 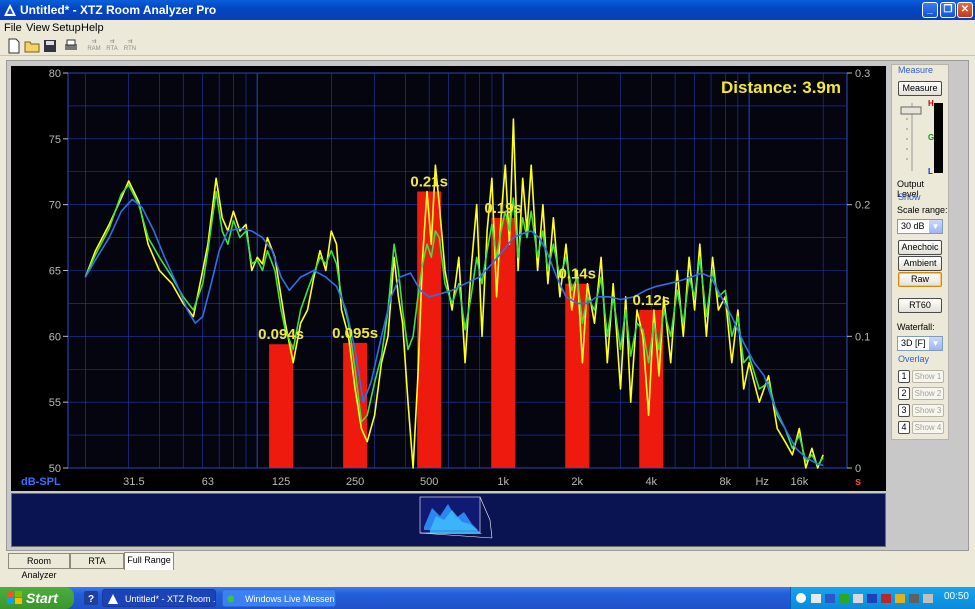 I want to click on x-tick-label: 8k, so click(x=725, y=482).